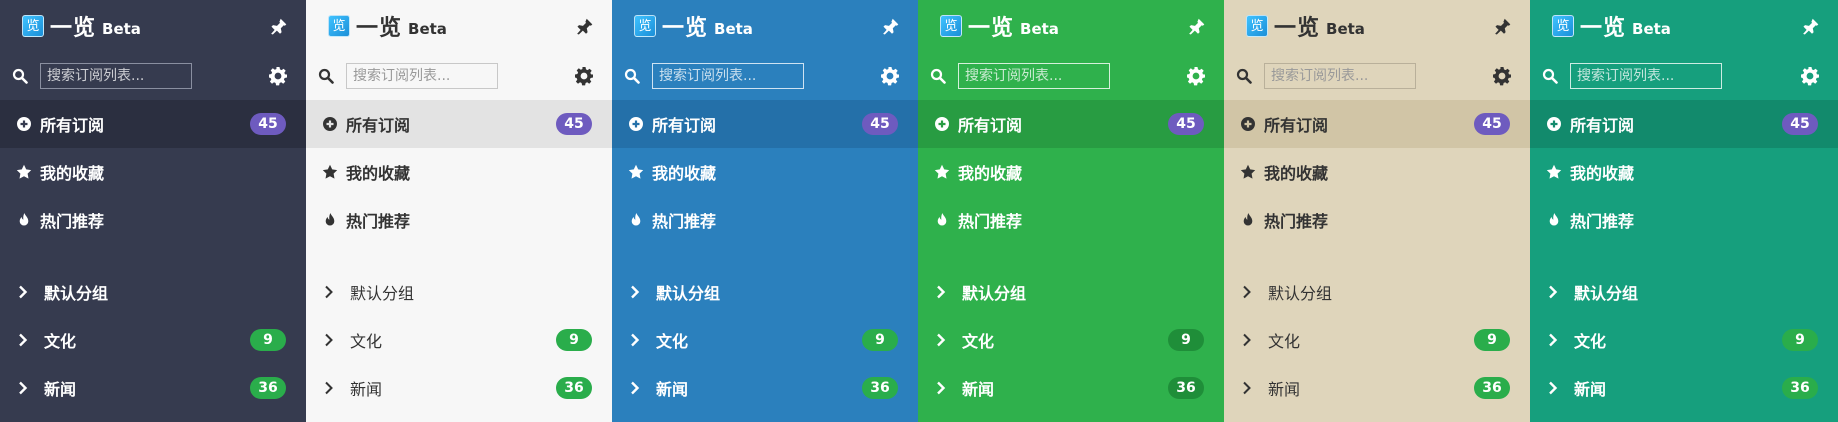 Image resolution: width=1838 pixels, height=422 pixels. I want to click on beta-label: Beta, so click(1345, 28).